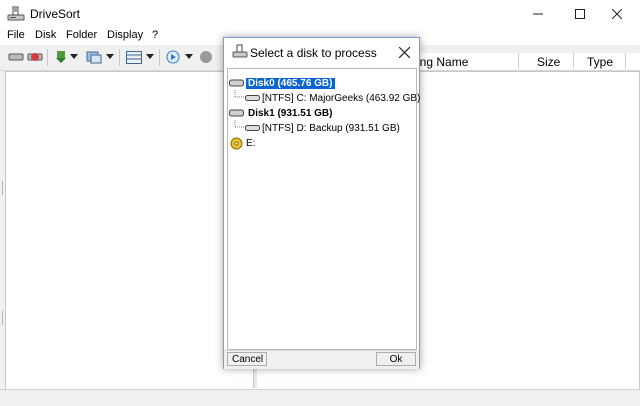  Describe the element at coordinates (320, 397) in the screenshot. I see `status-bar` at that location.